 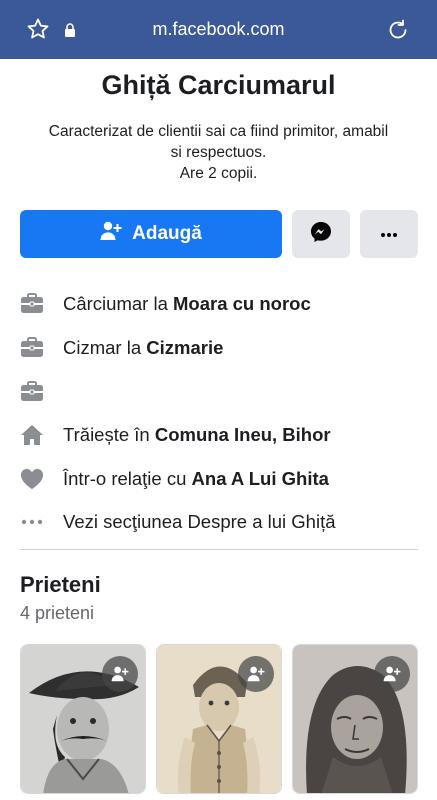 I want to click on friends-count: 4 prieteni, so click(x=57, y=613).